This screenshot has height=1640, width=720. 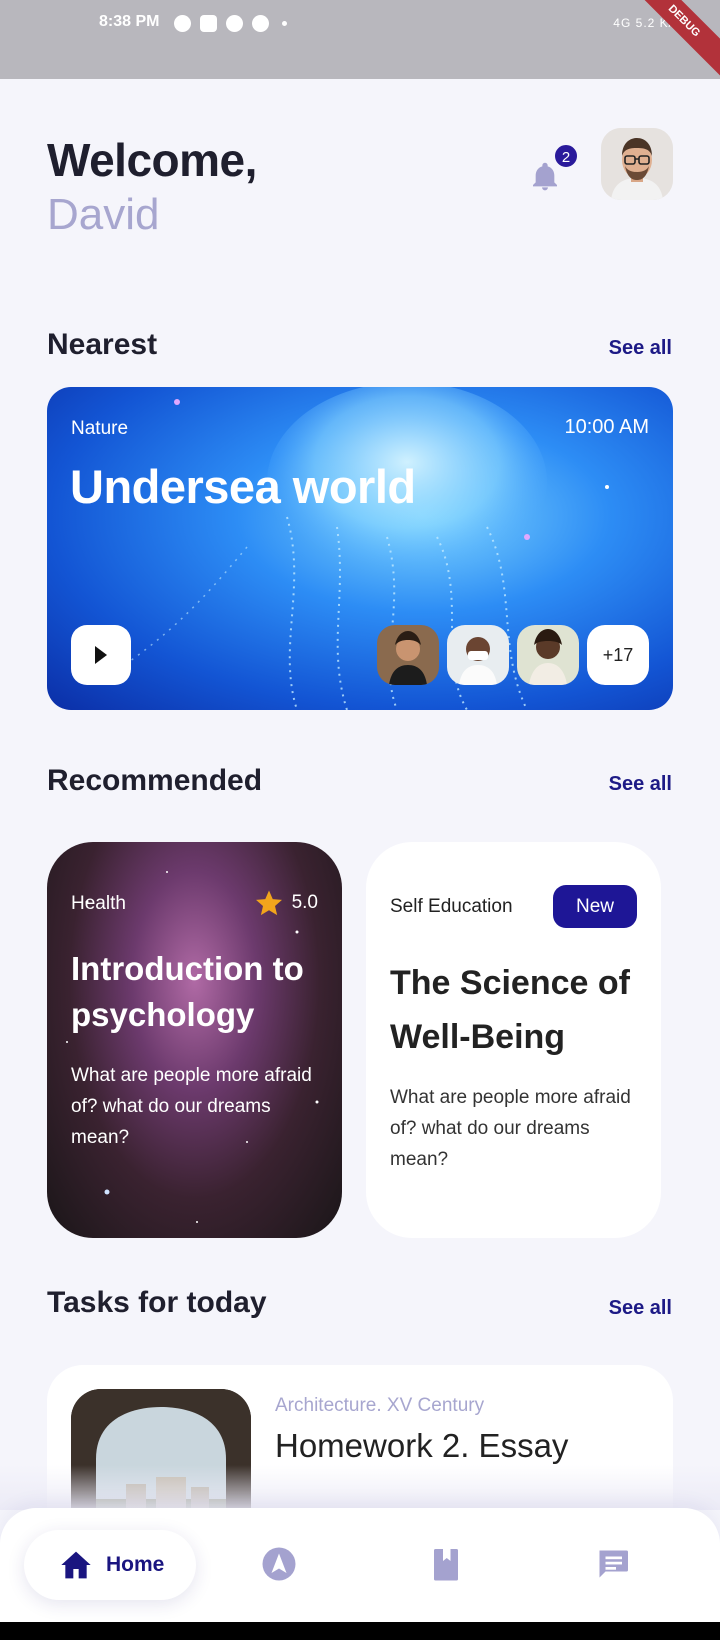 I want to click on event-category: Nature, so click(x=100, y=428).